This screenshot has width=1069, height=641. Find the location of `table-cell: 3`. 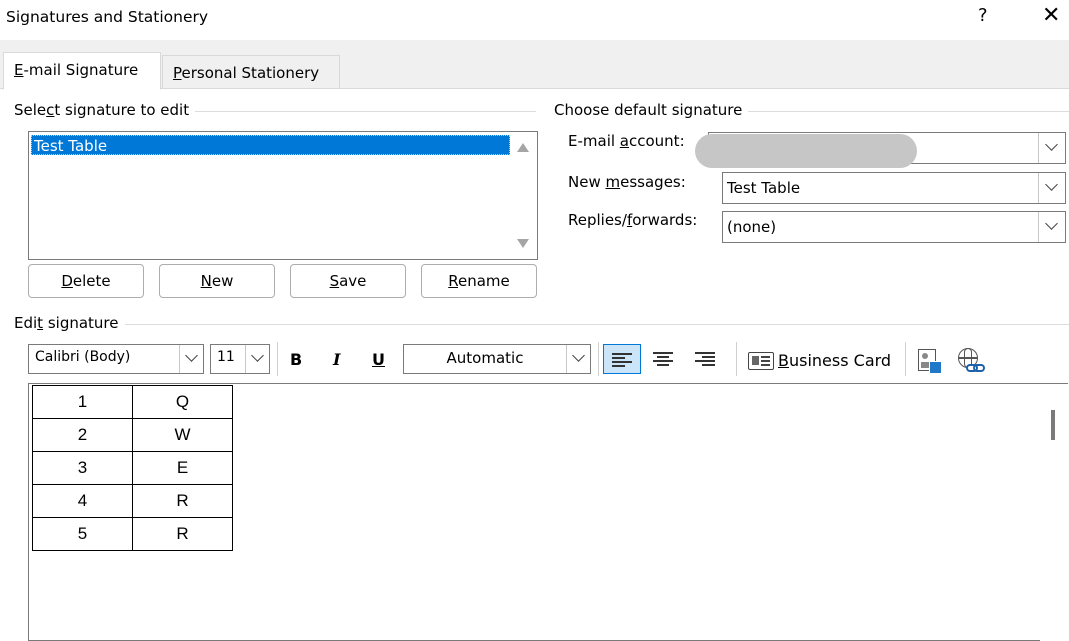

table-cell: 3 is located at coordinates (82, 468).